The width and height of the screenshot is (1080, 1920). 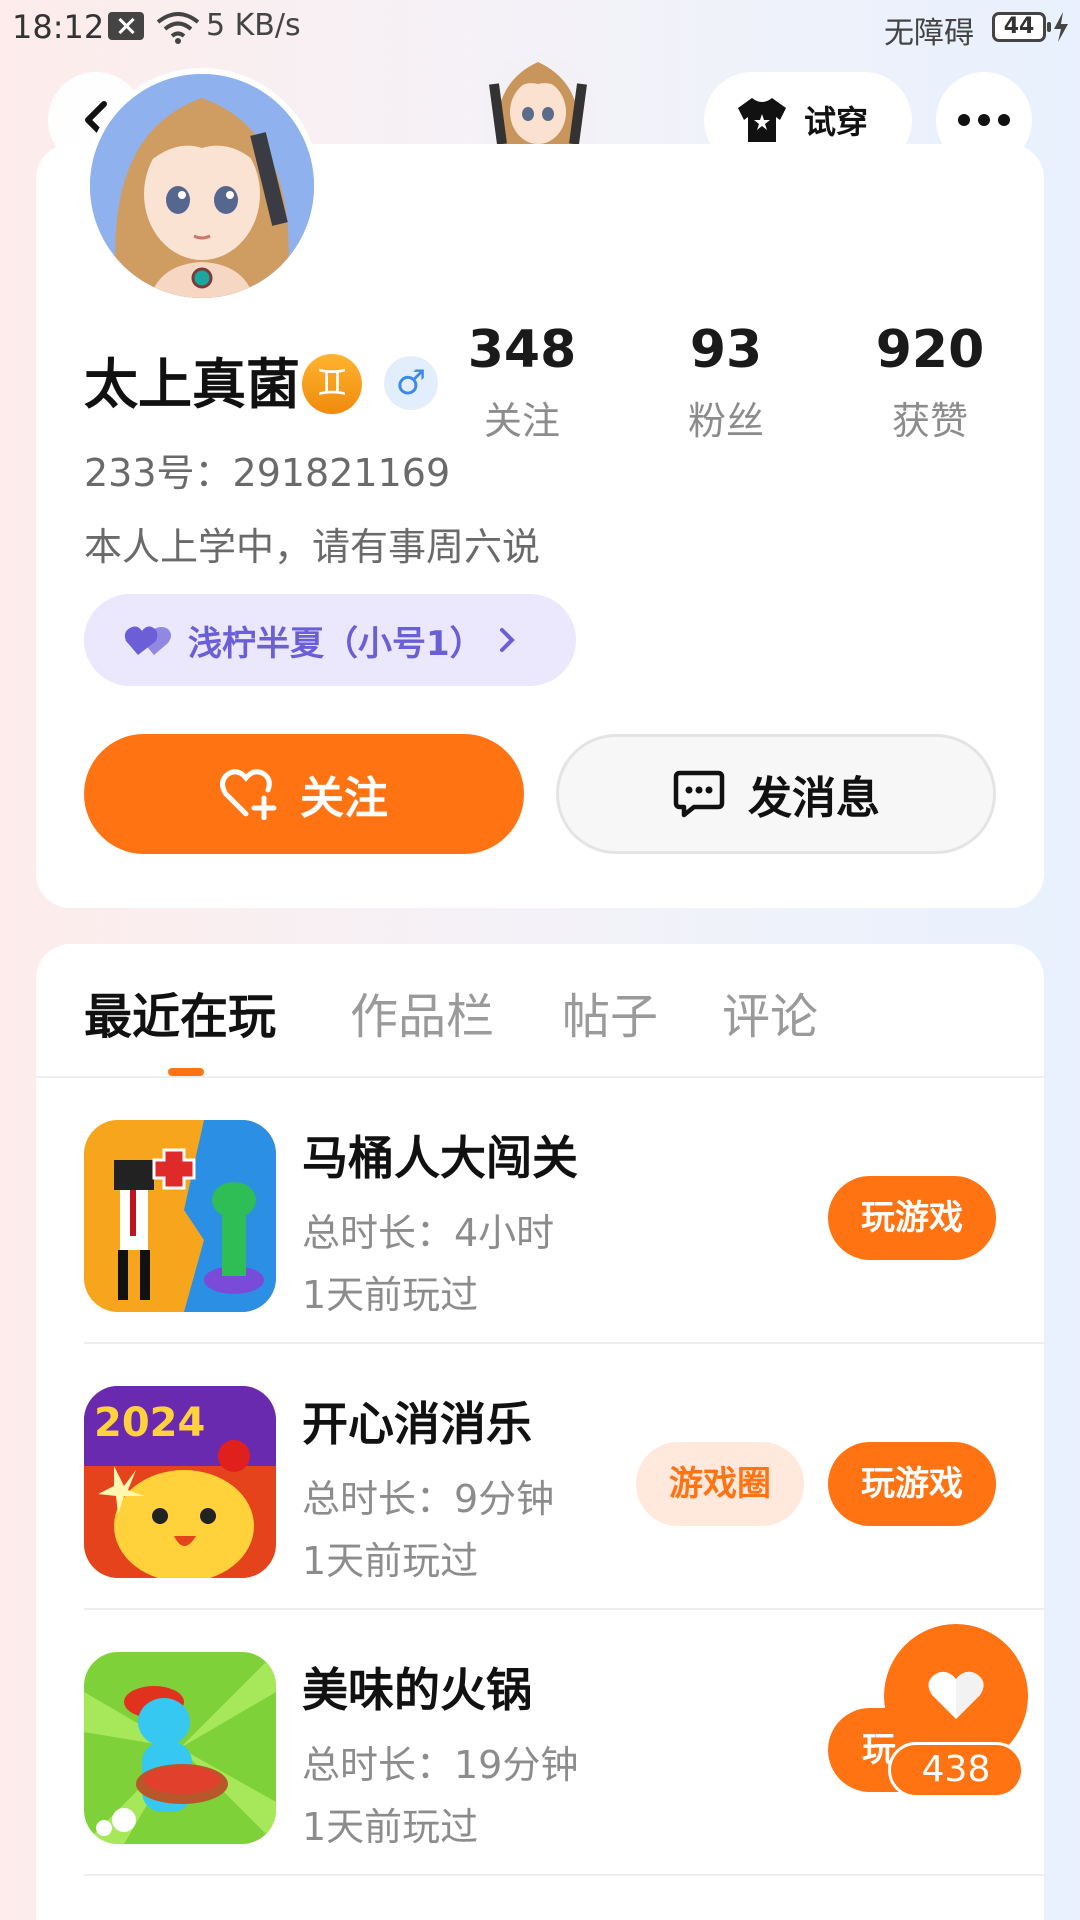 What do you see at coordinates (1061, 27) in the screenshot?
I see `charging-icon` at bounding box center [1061, 27].